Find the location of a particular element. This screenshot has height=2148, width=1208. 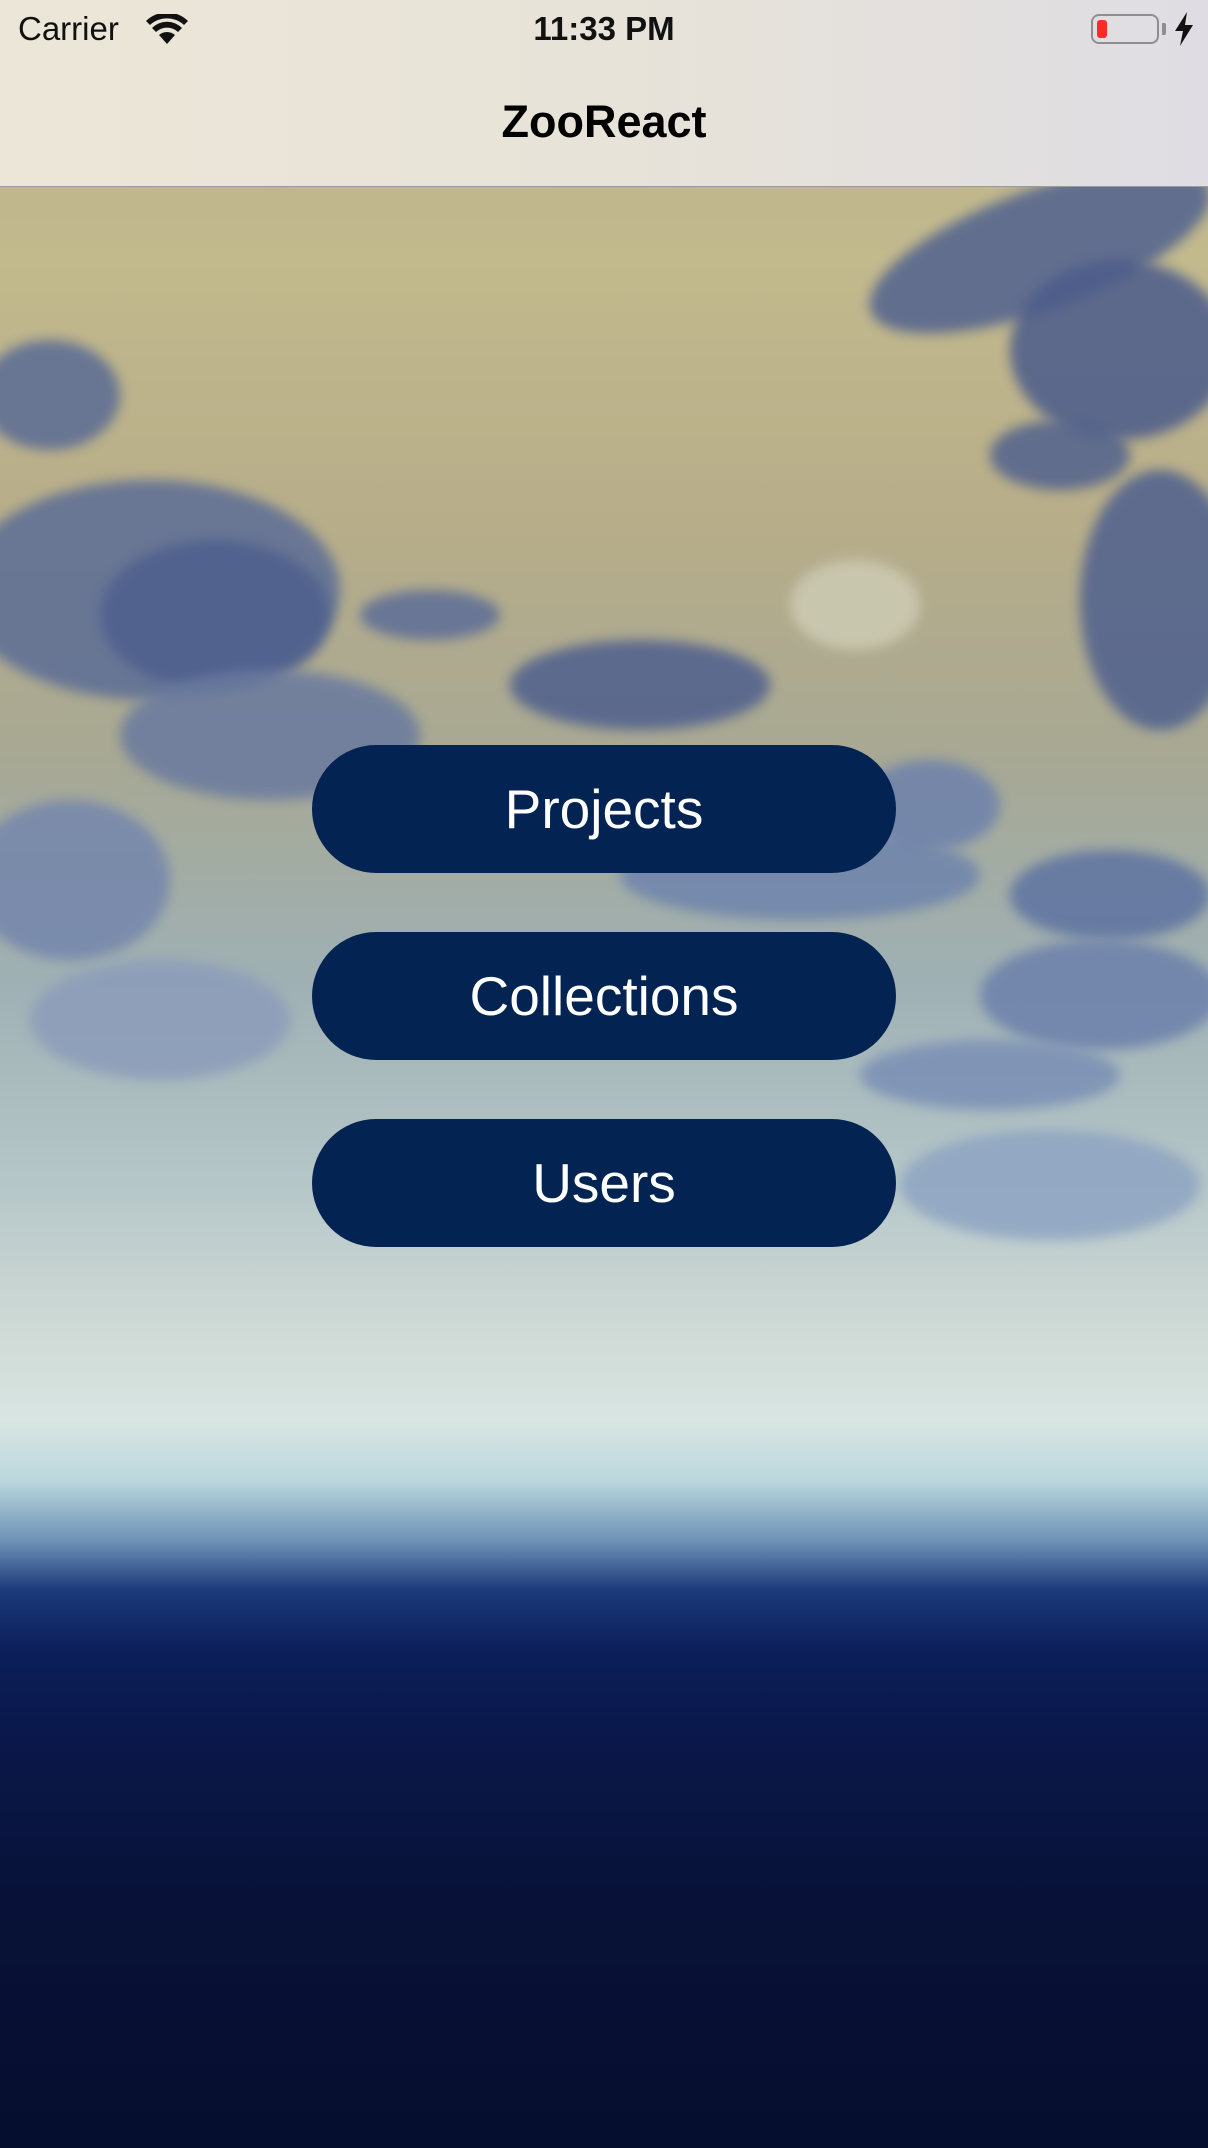

page-title: ZooReact is located at coordinates (604, 121).